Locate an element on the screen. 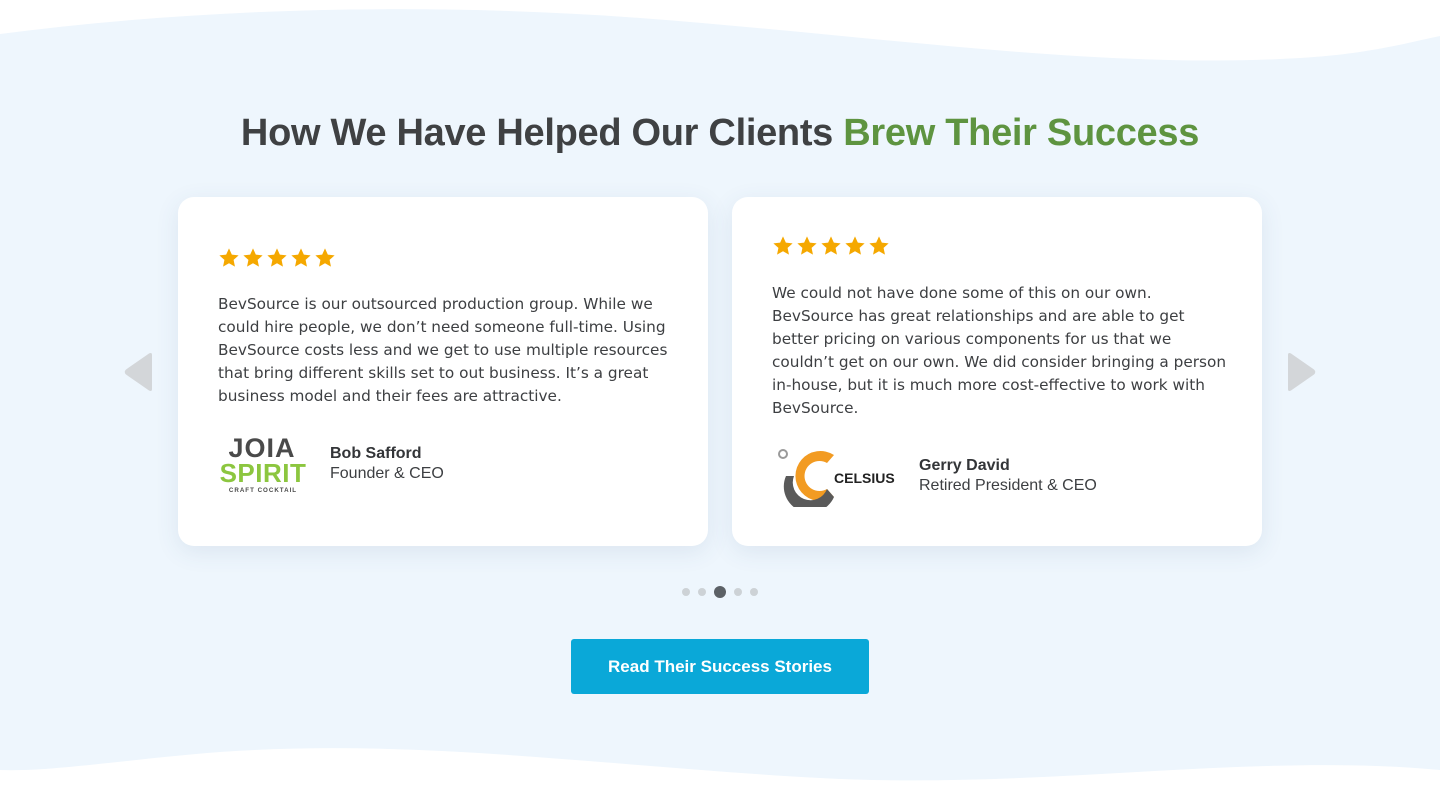 This screenshot has width=1440, height=806. carousel-dot-3-active is located at coordinates (720, 592).